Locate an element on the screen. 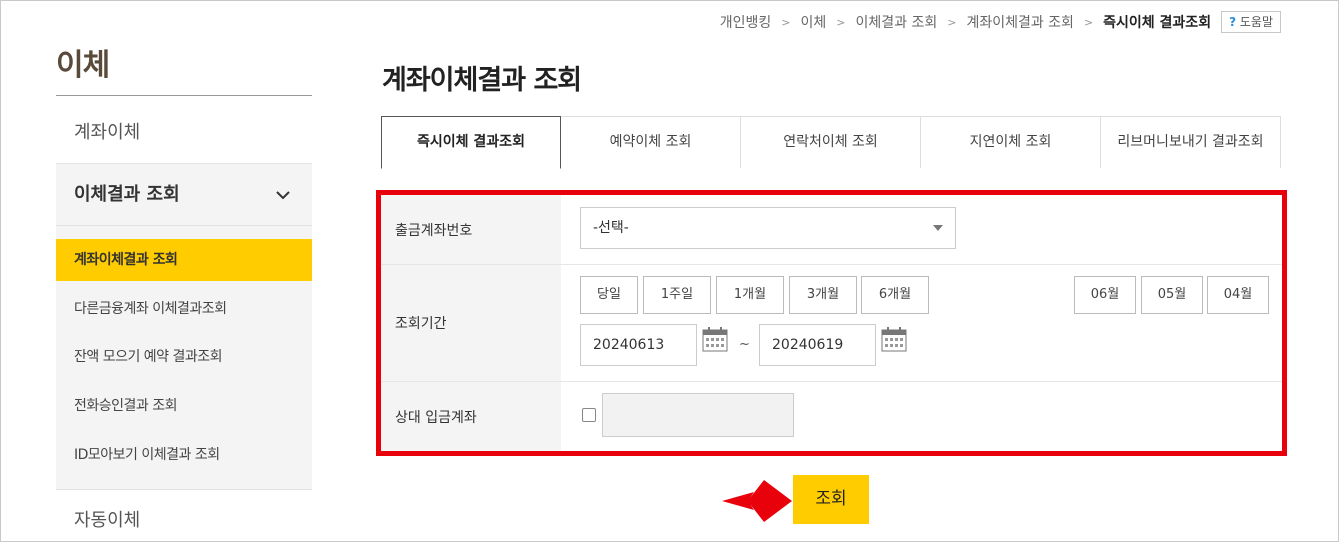 The height and width of the screenshot is (542, 1339). counterpart-label: 상대 입금계좌 is located at coordinates (471, 416).